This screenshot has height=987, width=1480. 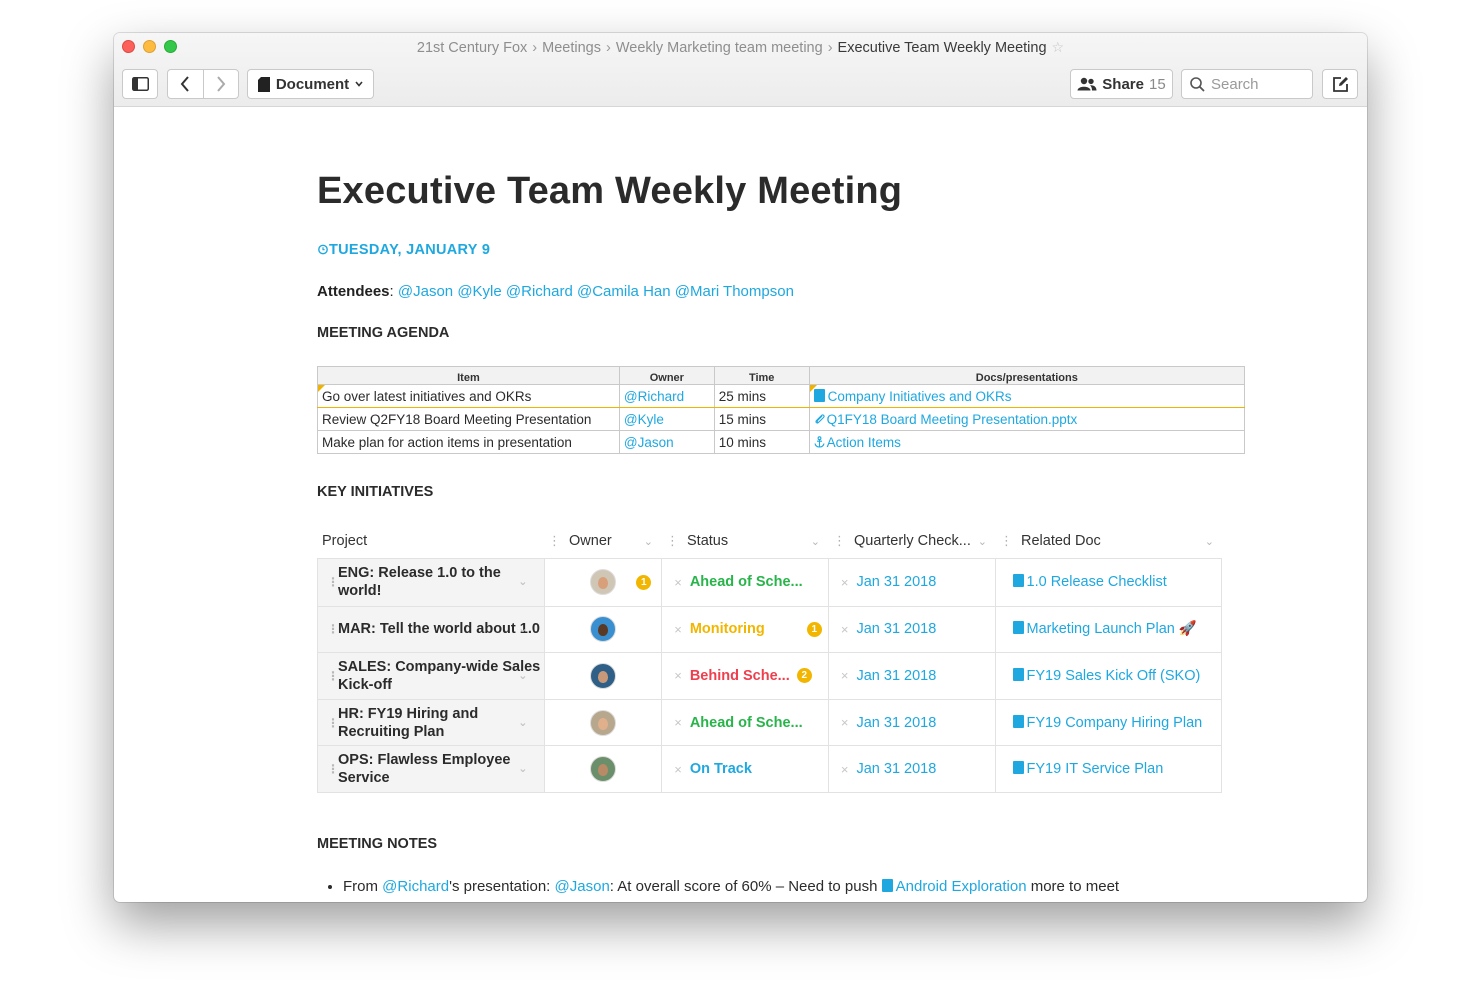 I want to click on comment-count-badge: 2, so click(x=804, y=676).